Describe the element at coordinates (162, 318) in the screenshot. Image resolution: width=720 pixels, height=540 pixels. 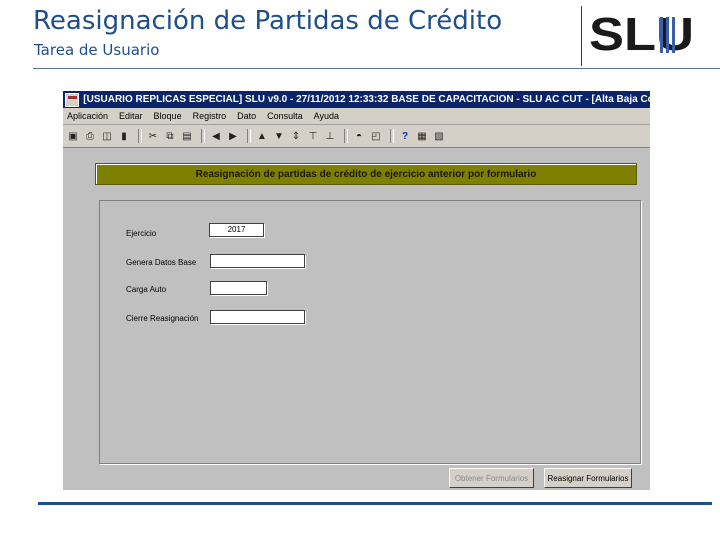
I see `cierre-reasignacion-label: Cierre Reasignación` at that location.